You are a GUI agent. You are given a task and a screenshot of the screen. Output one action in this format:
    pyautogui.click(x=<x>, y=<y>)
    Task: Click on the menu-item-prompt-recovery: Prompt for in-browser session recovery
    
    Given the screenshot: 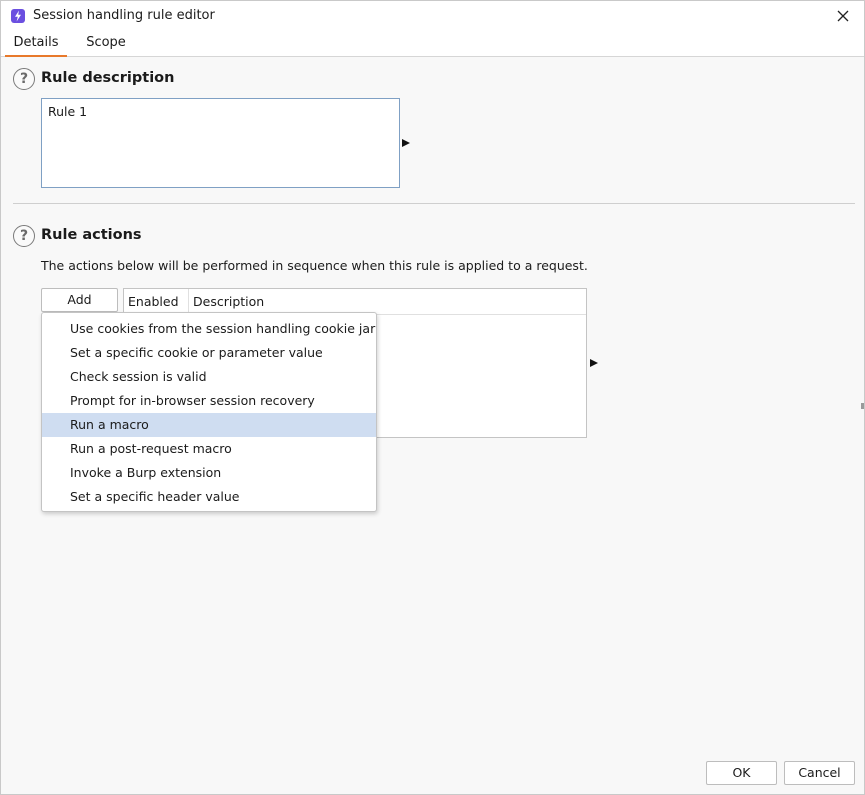 What is the action you would take?
    pyautogui.click(x=209, y=401)
    